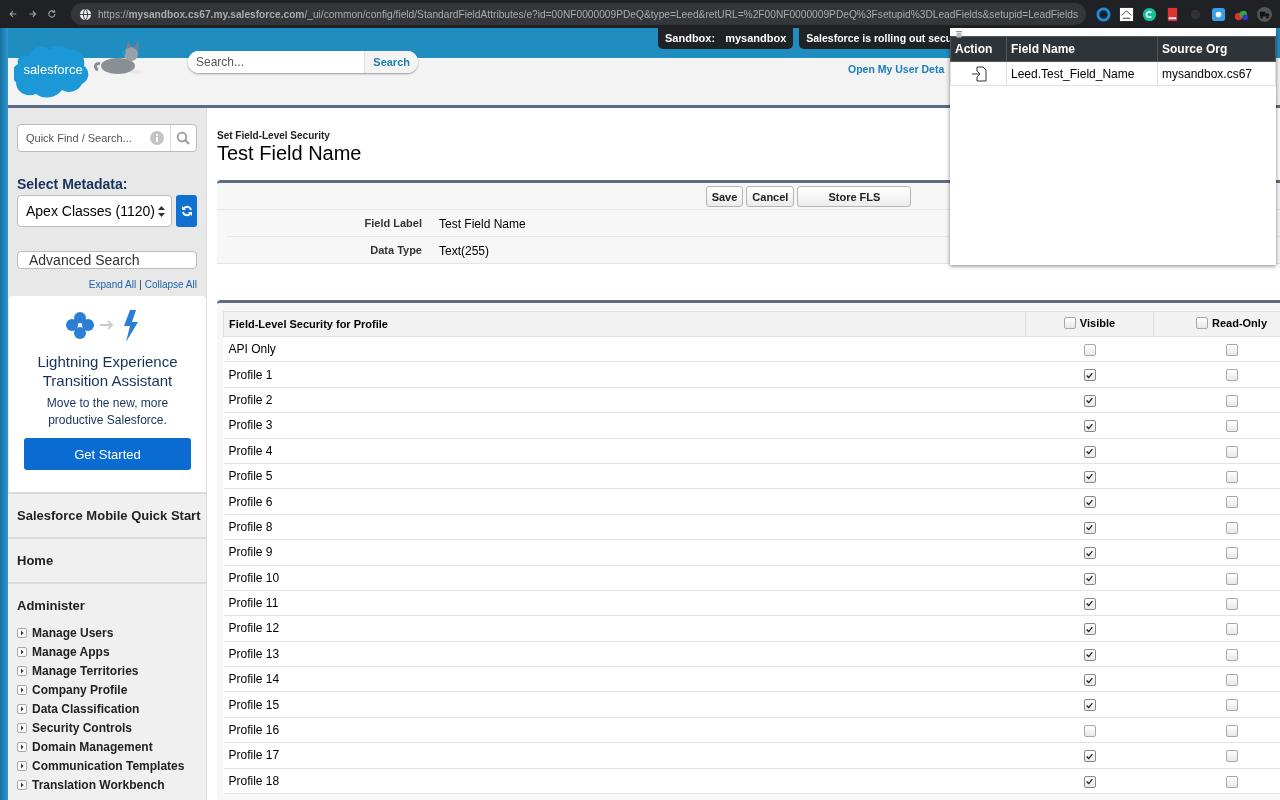 Image resolution: width=1280 pixels, height=800 pixels. Describe the element at coordinates (1082, 49) in the screenshot. I see `column-header: Field Name` at that location.